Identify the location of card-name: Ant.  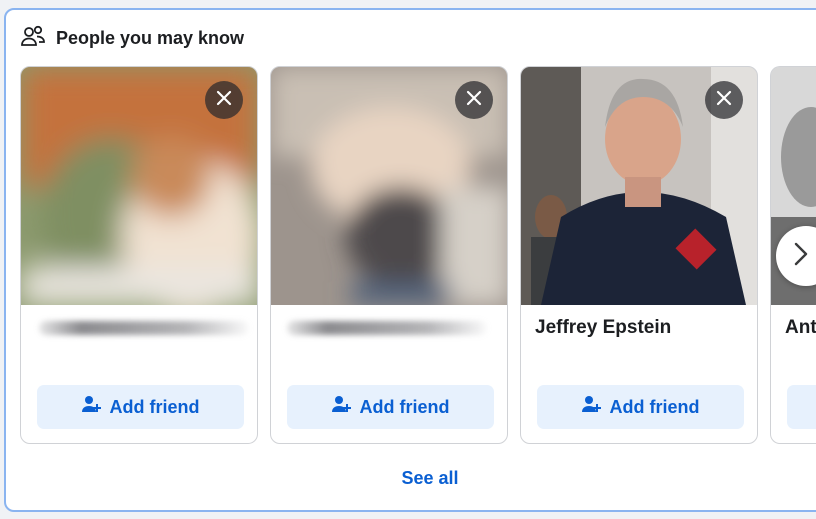
(800, 328).